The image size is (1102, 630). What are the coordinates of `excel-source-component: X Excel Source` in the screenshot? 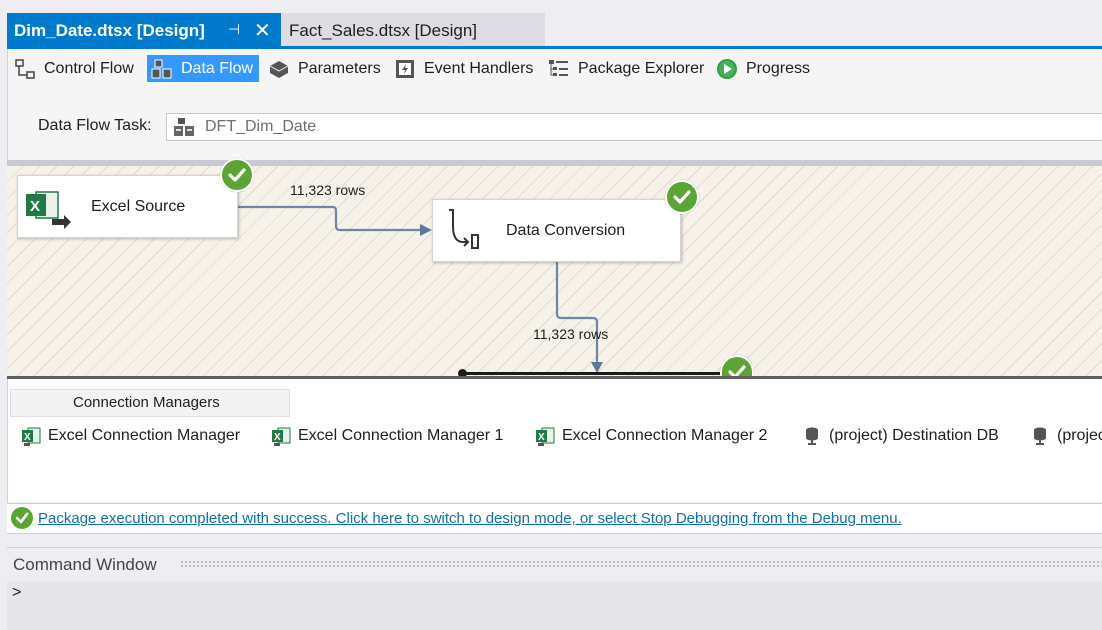 It's located at (127, 206).